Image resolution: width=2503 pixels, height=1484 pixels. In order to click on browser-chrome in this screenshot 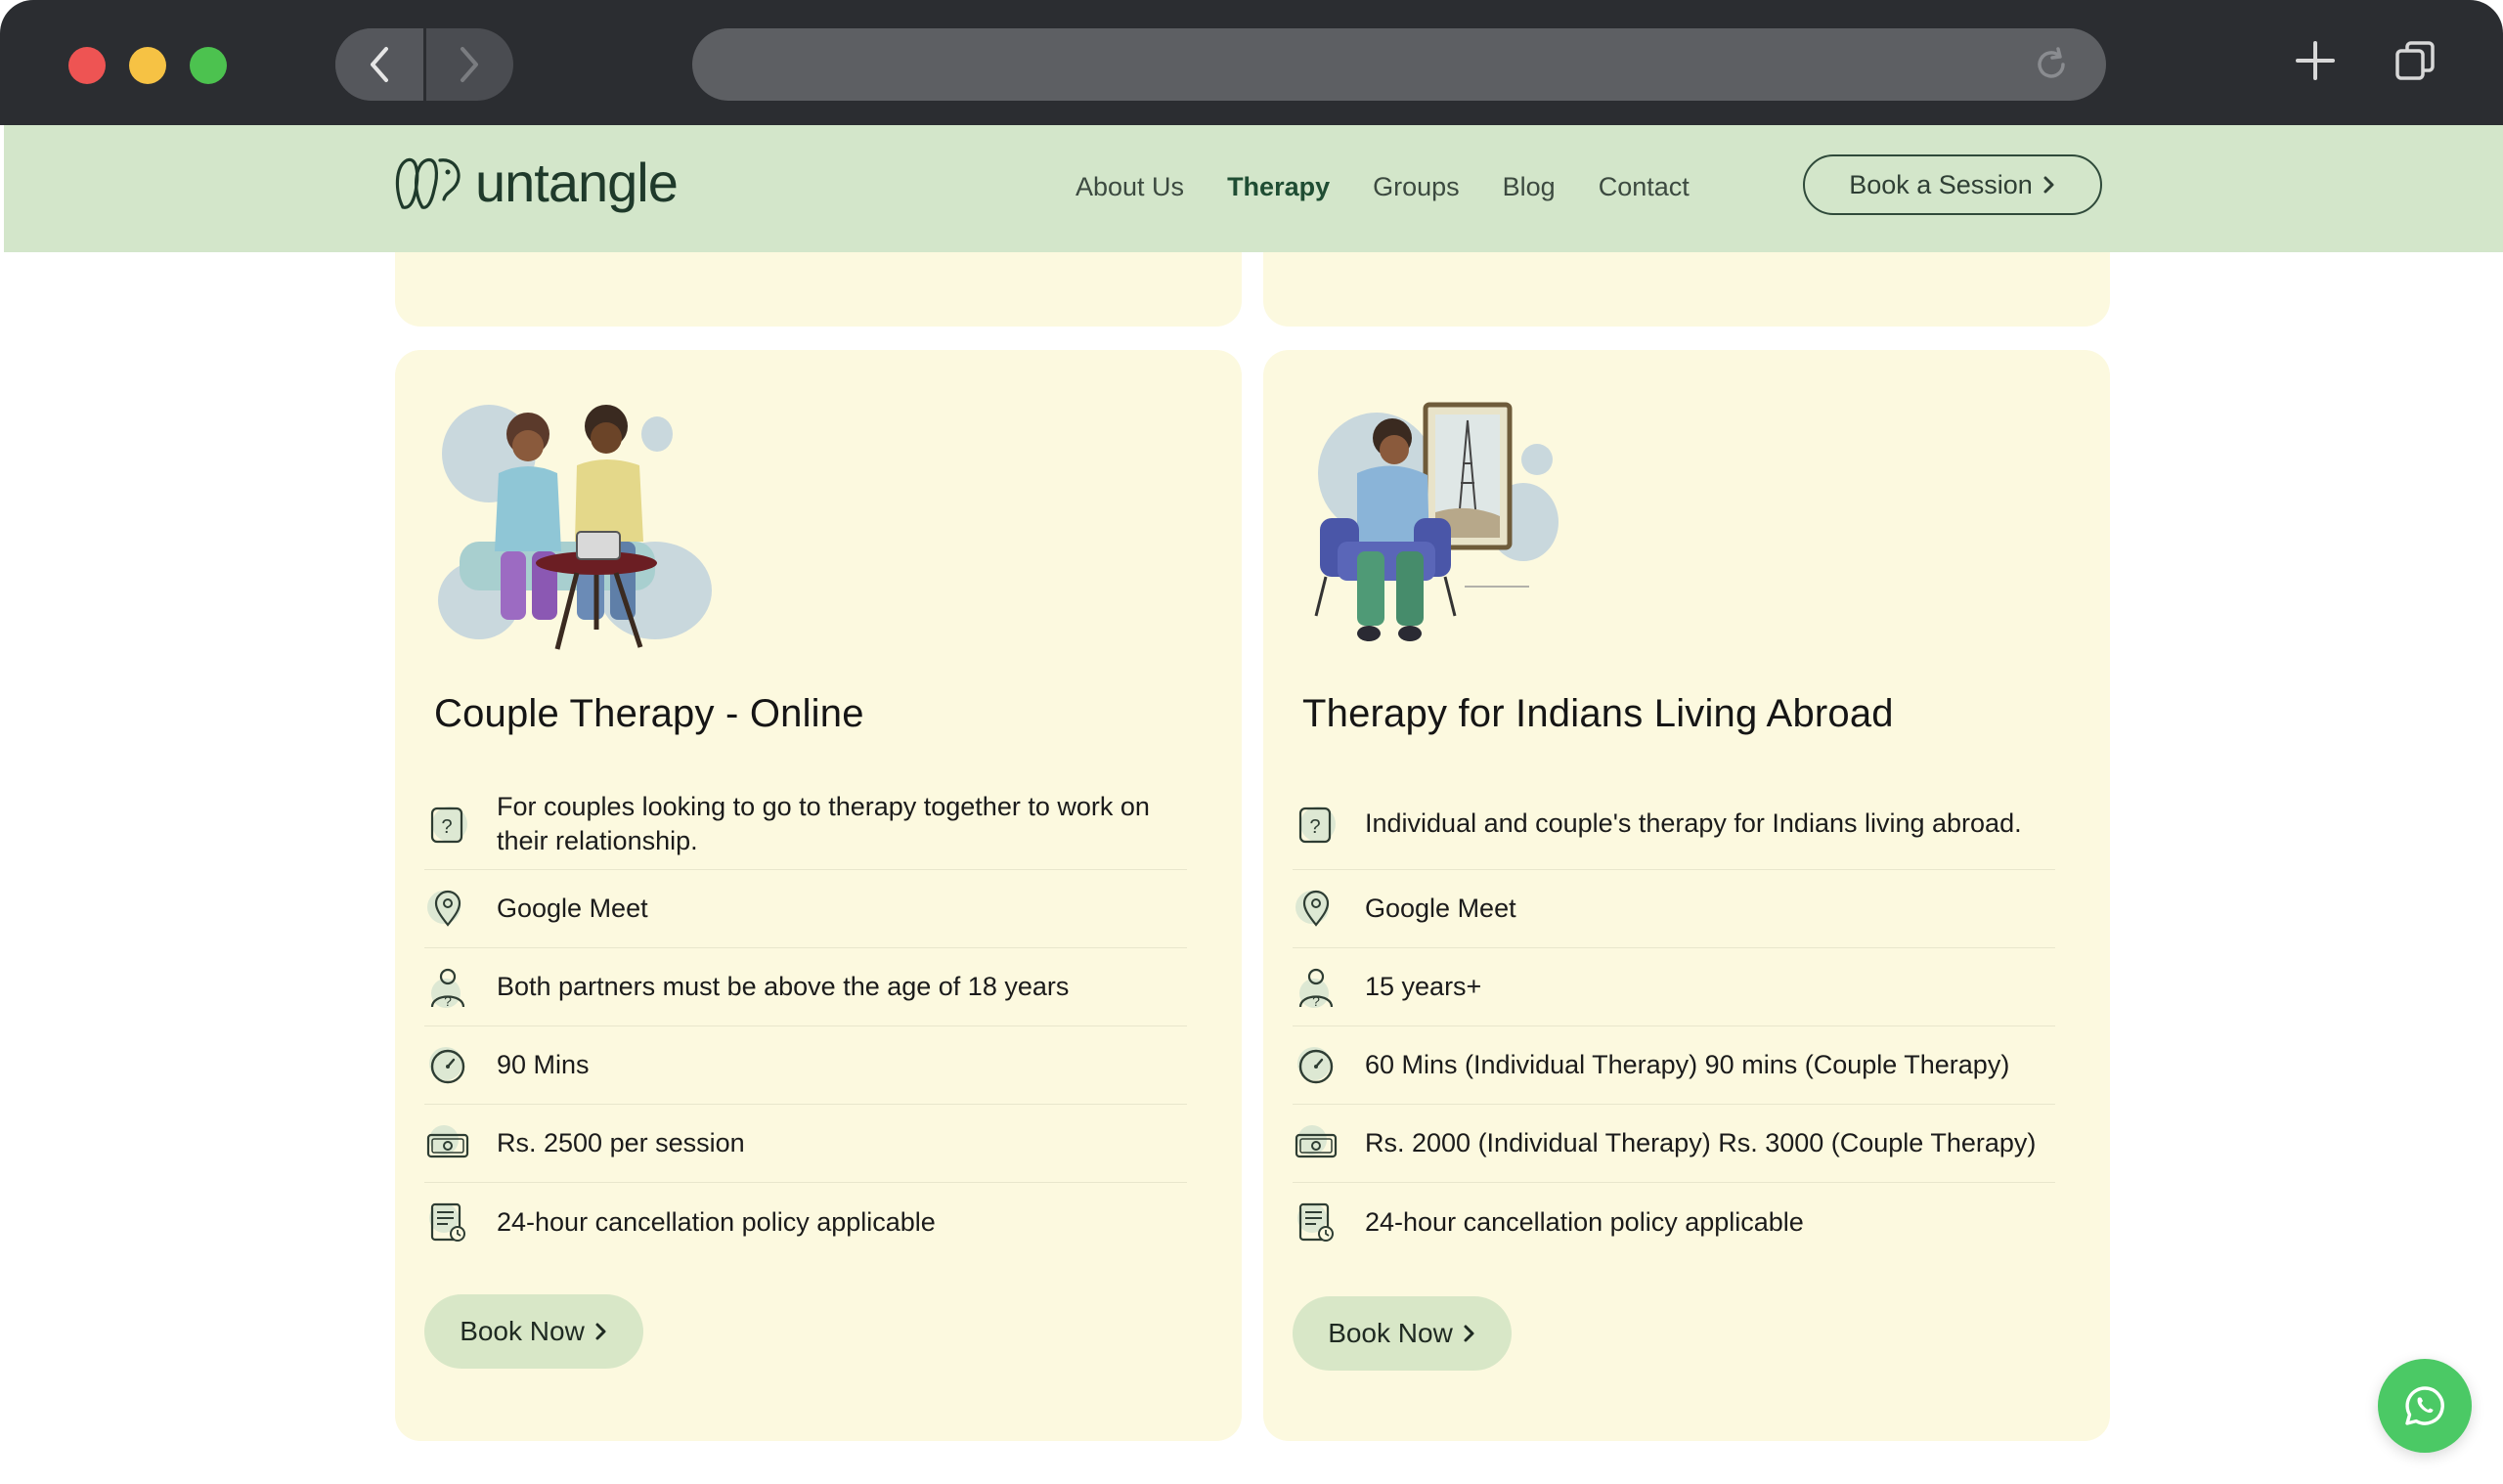, I will do `click(1251, 62)`.